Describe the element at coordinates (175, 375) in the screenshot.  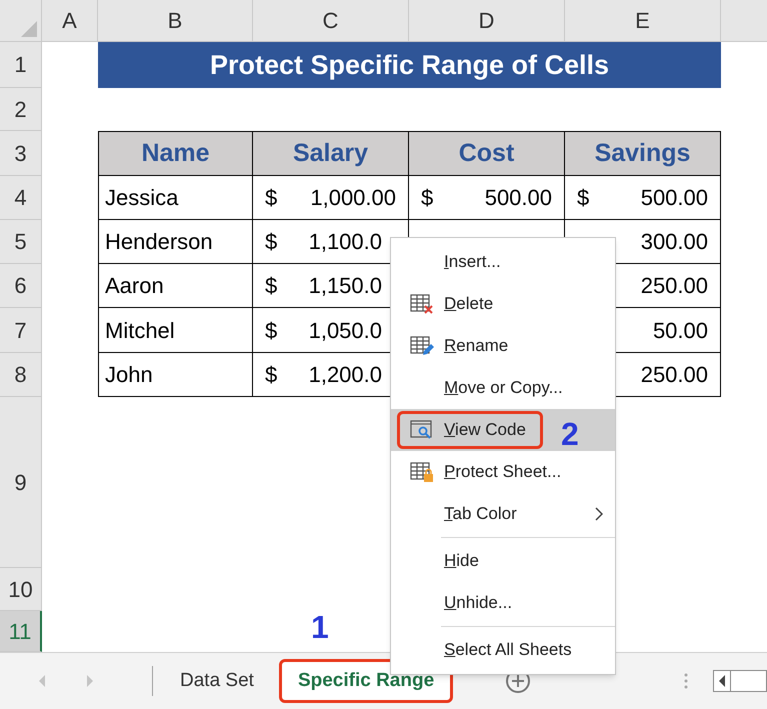
I see `name-cell: John` at that location.